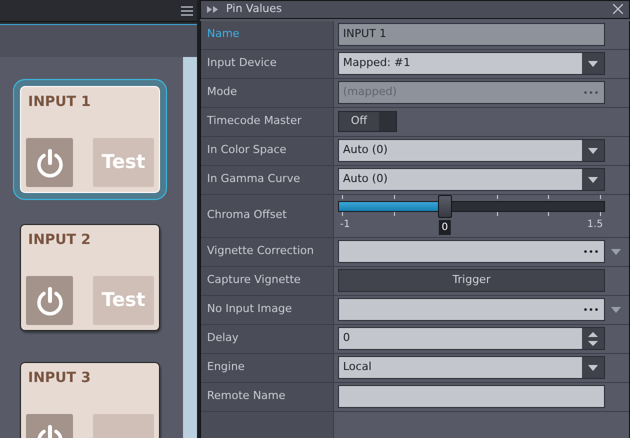  What do you see at coordinates (267, 310) in the screenshot?
I see `property-label: No Input Image` at bounding box center [267, 310].